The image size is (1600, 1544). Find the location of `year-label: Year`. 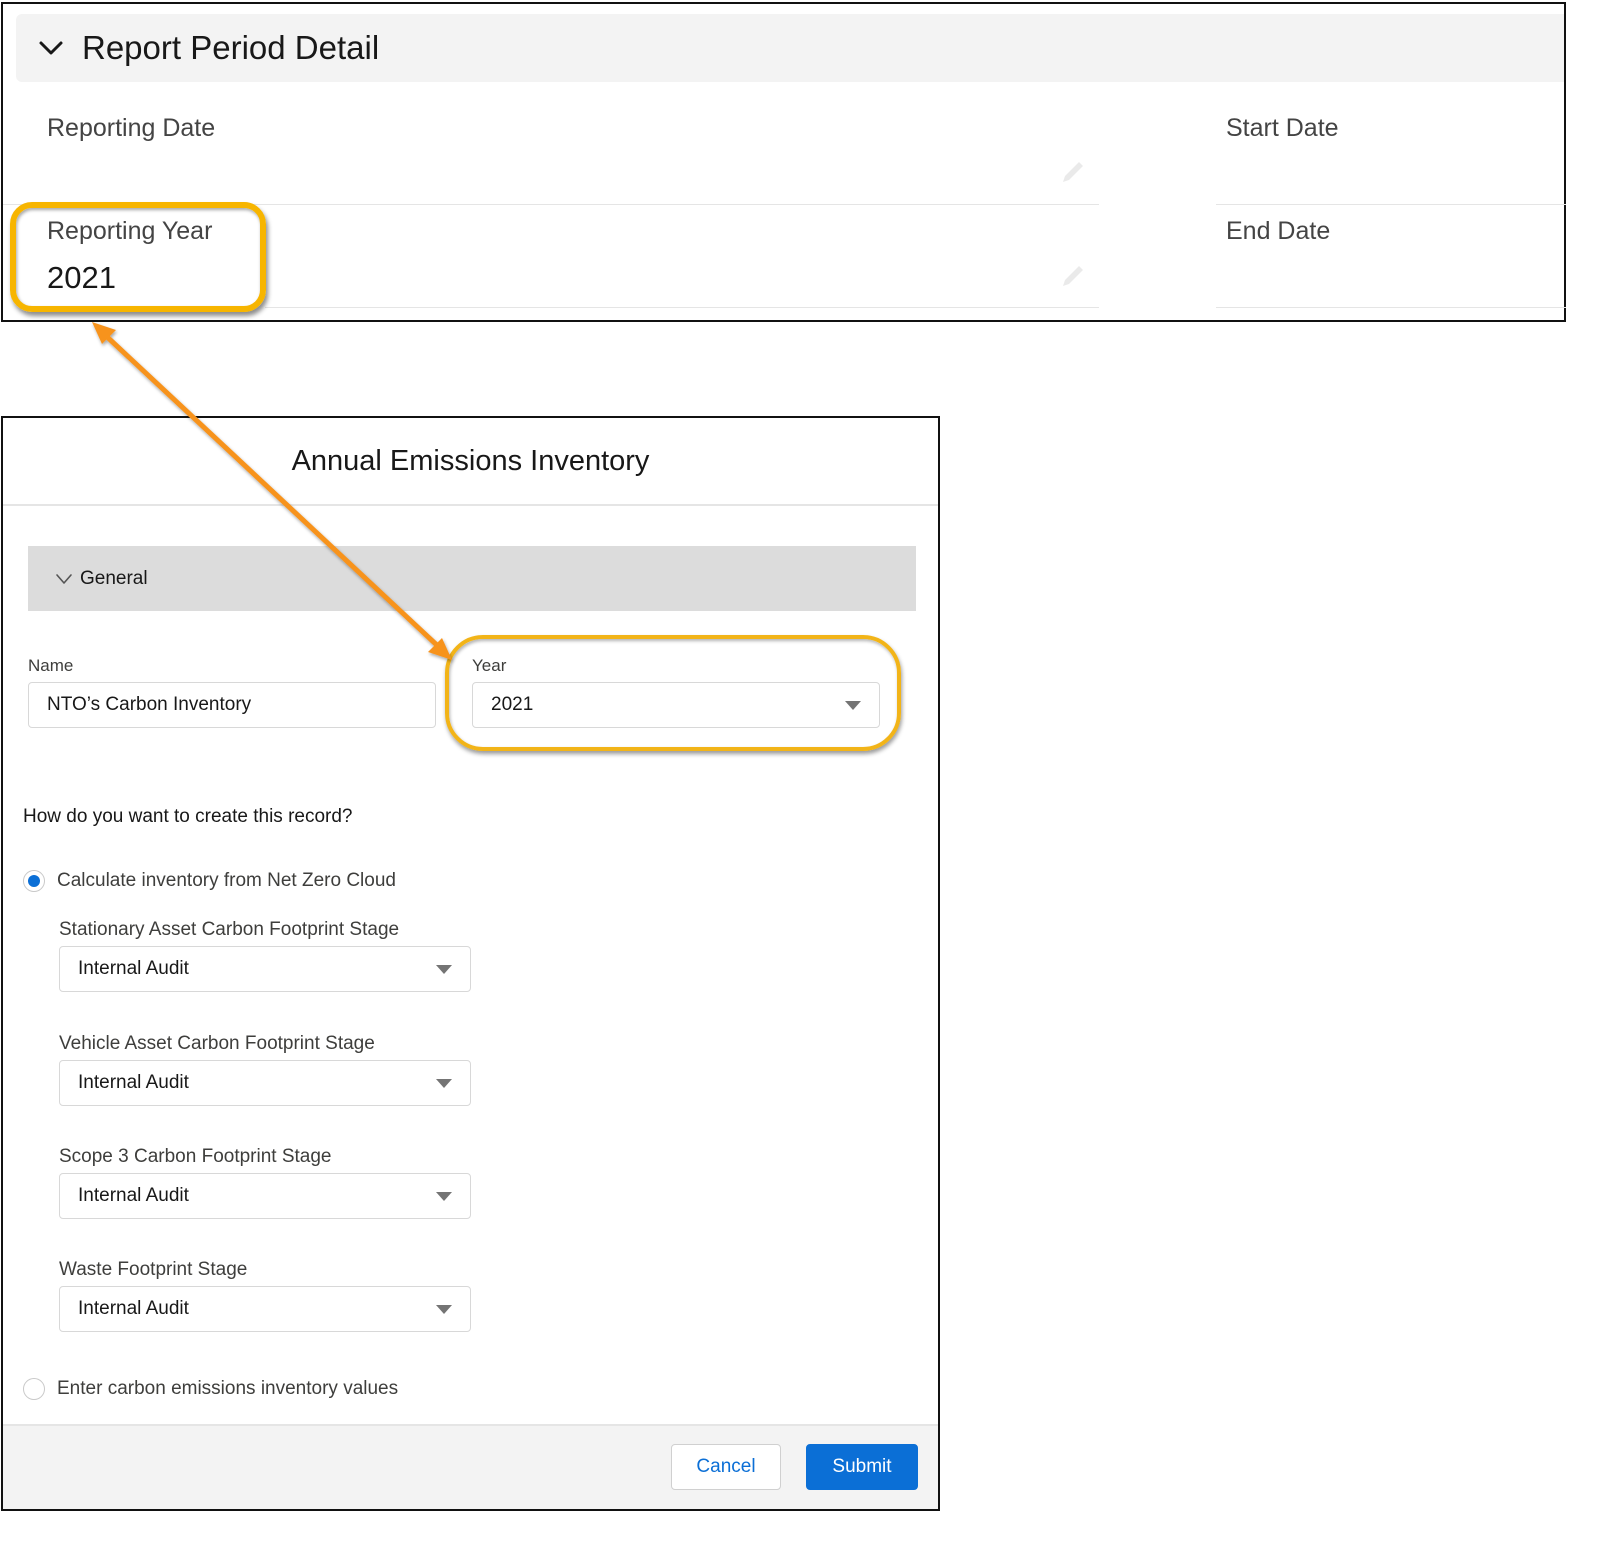

year-label: Year is located at coordinates (489, 665).